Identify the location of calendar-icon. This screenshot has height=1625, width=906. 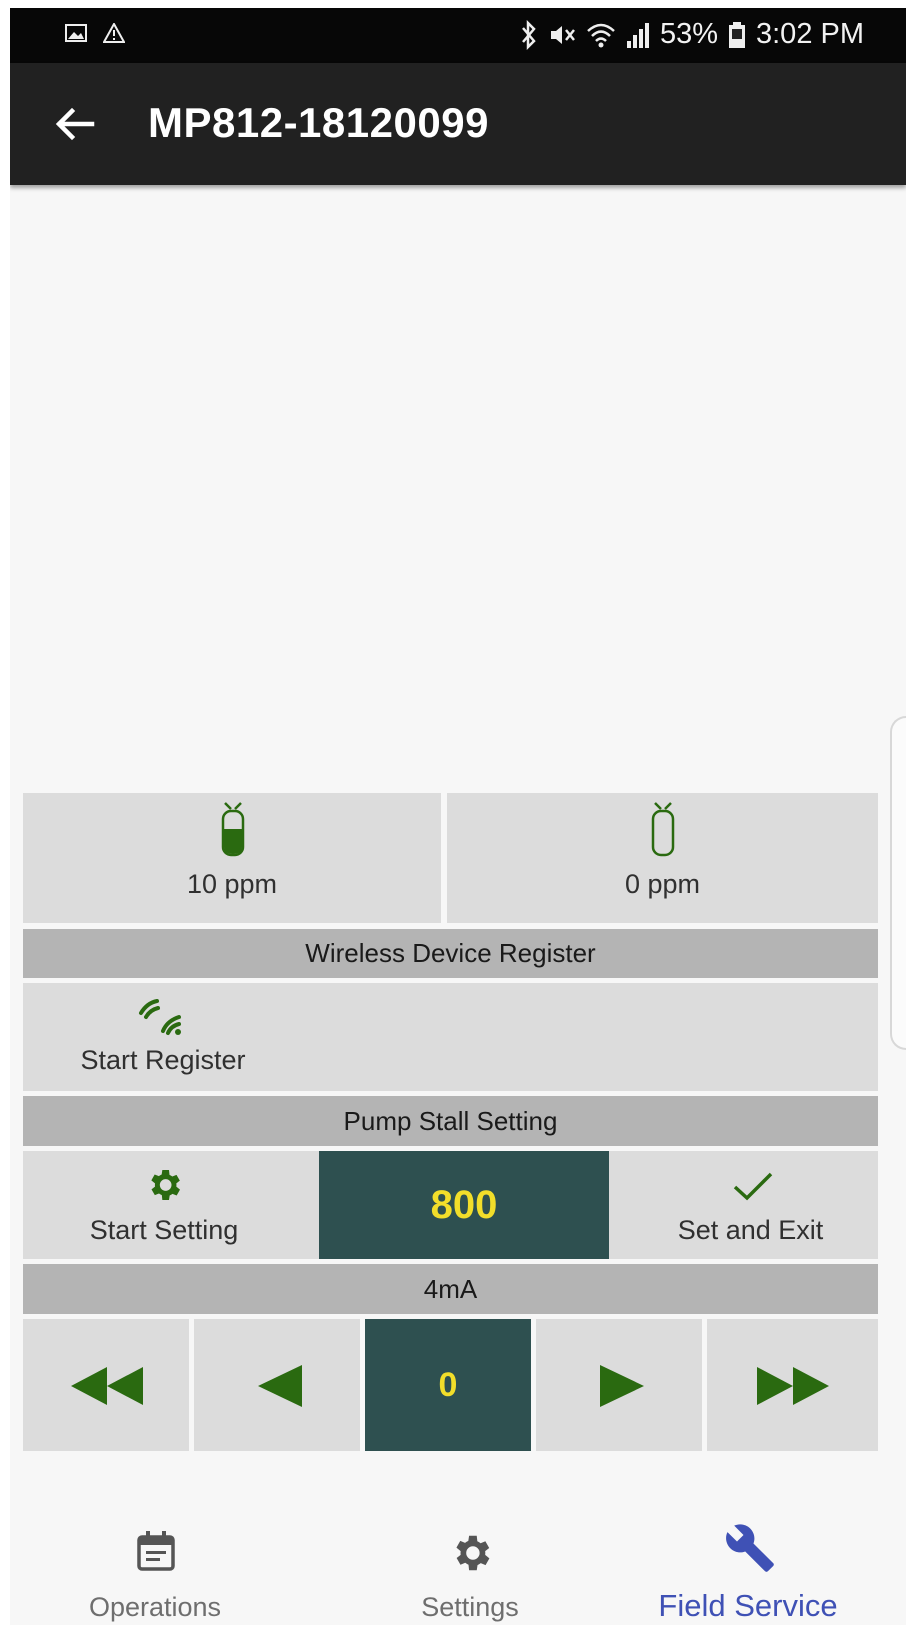
(156, 1551).